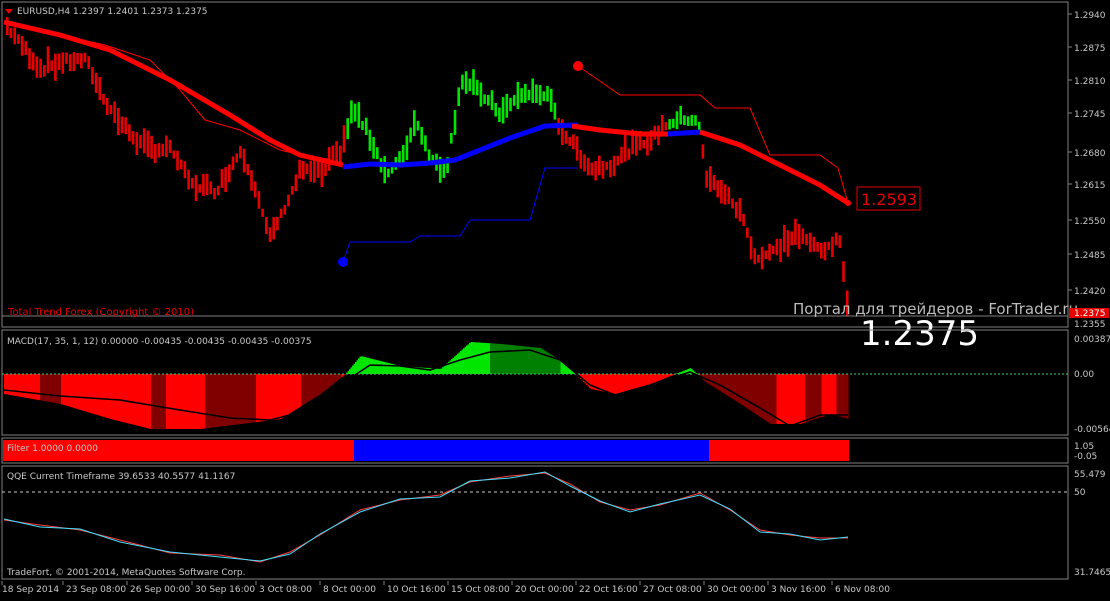 The height and width of the screenshot is (601, 1110). I want to click on time-axis-label: 30 Sep 16:00, so click(225, 590).